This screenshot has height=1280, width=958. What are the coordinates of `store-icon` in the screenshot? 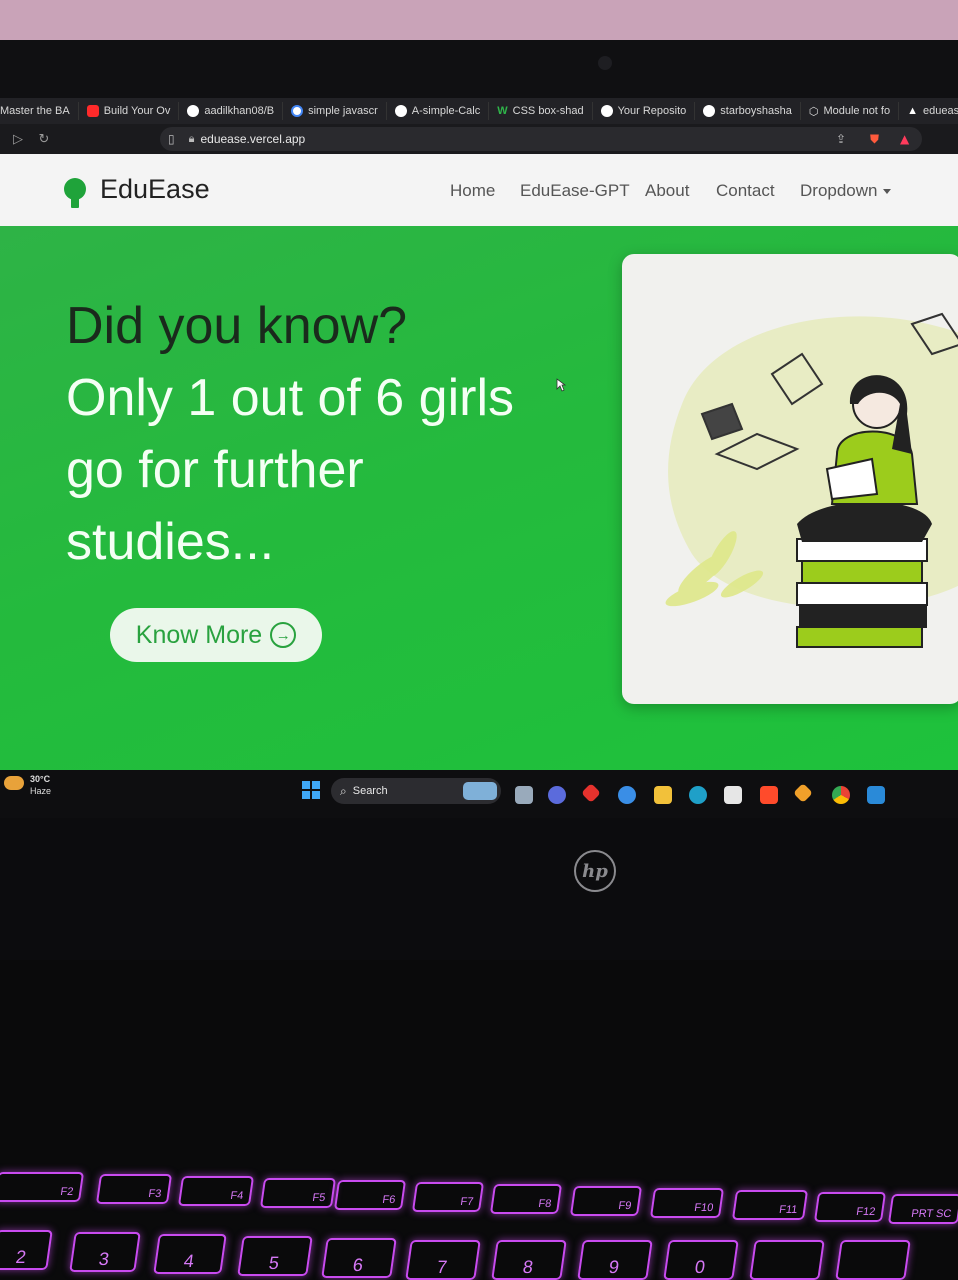 It's located at (733, 795).